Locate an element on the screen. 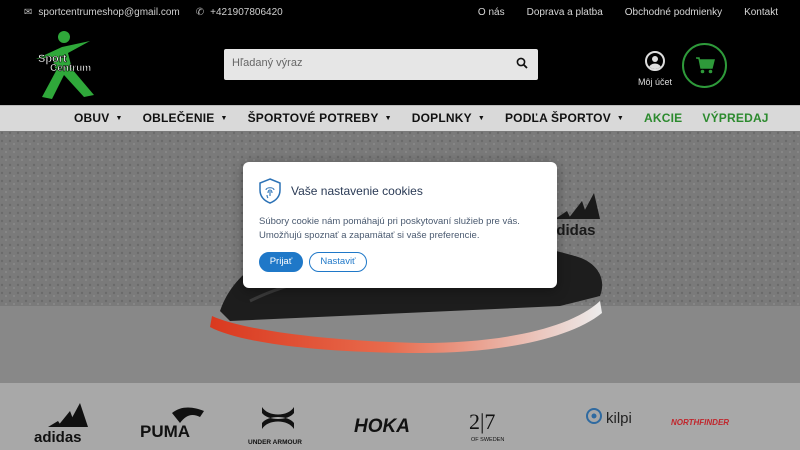 This screenshot has width=800, height=450. logo-text-bottom: Centrum is located at coordinates (70, 68).